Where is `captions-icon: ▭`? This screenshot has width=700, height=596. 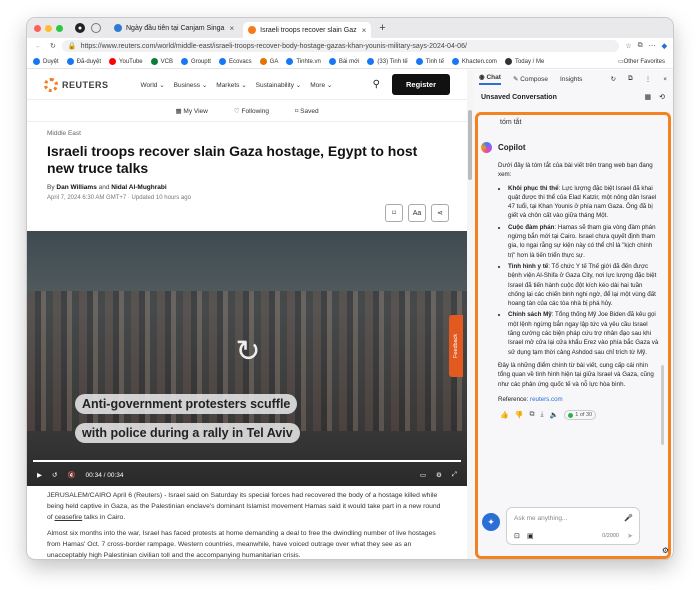 captions-icon: ▭ is located at coordinates (423, 475).